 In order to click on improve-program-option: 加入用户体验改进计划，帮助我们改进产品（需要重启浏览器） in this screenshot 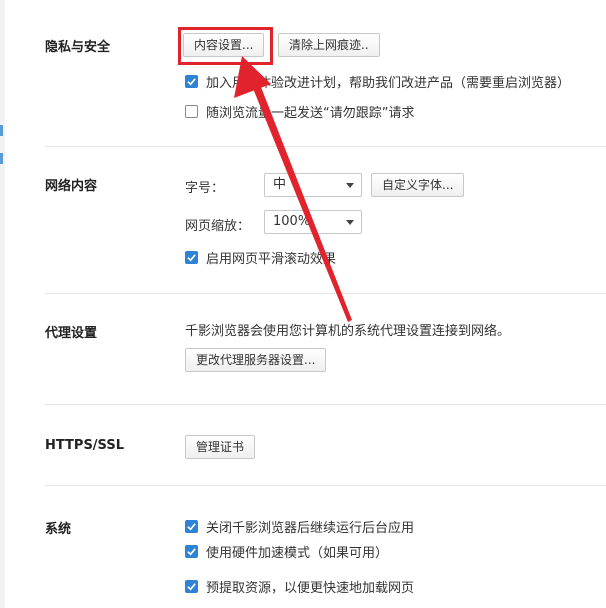, I will do `click(377, 81)`.